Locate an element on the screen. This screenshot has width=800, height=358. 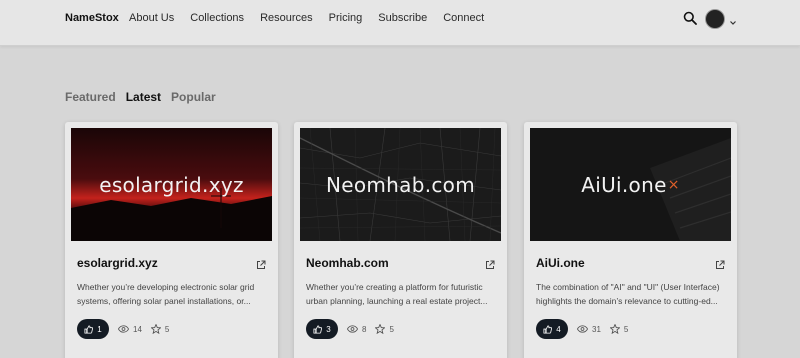
nav-link-subscribe: Subscribe is located at coordinates (402, 18).